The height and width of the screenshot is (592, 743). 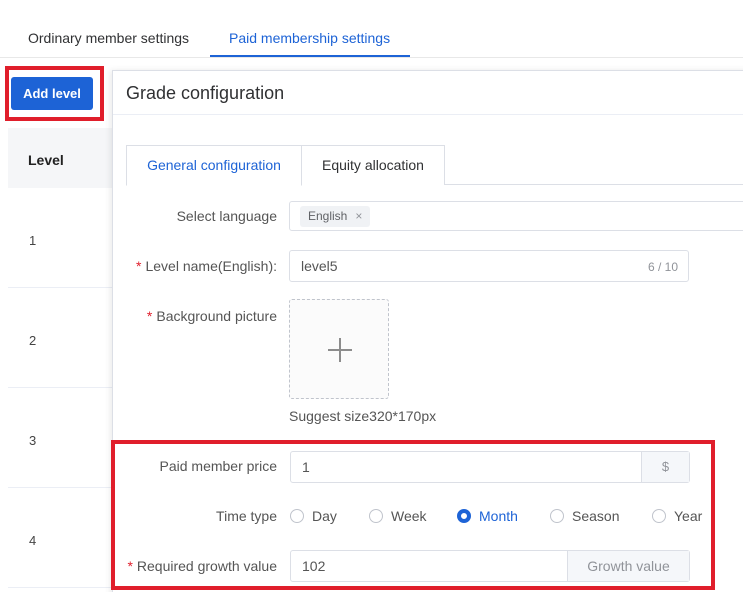 I want to click on table-row: 3, so click(x=60, y=438).